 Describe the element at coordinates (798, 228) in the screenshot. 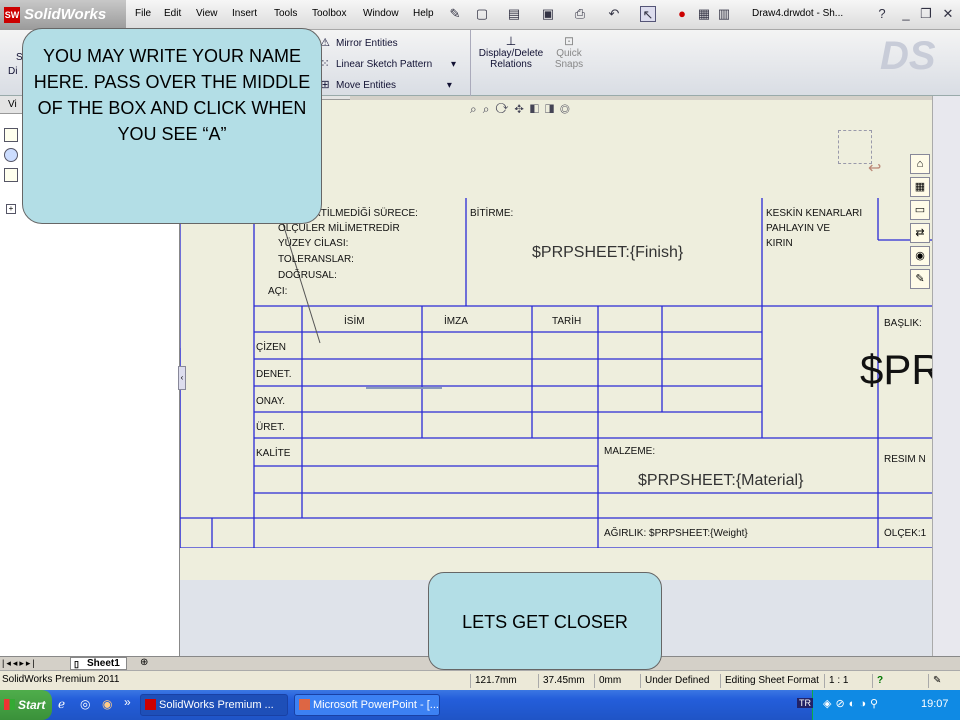

I see `edges-line: PAHLAYIN VE` at that location.